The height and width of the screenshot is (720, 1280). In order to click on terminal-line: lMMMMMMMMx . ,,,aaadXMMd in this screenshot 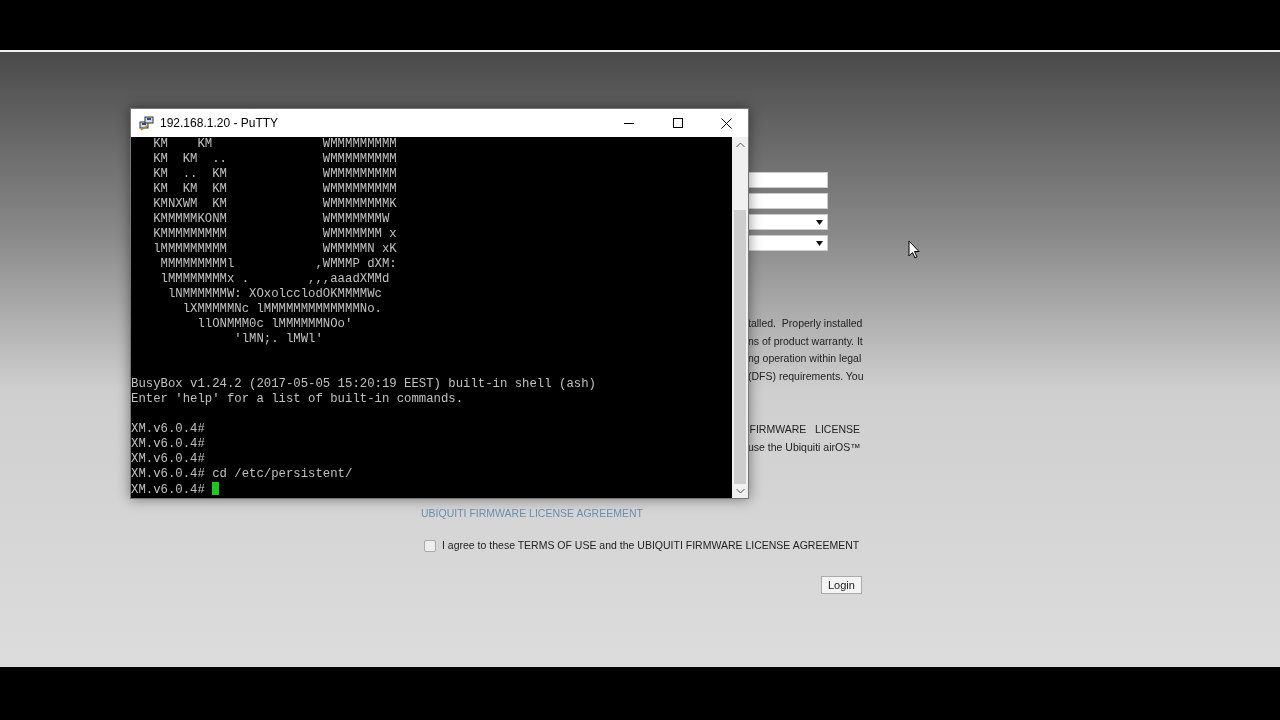, I will do `click(275, 279)`.